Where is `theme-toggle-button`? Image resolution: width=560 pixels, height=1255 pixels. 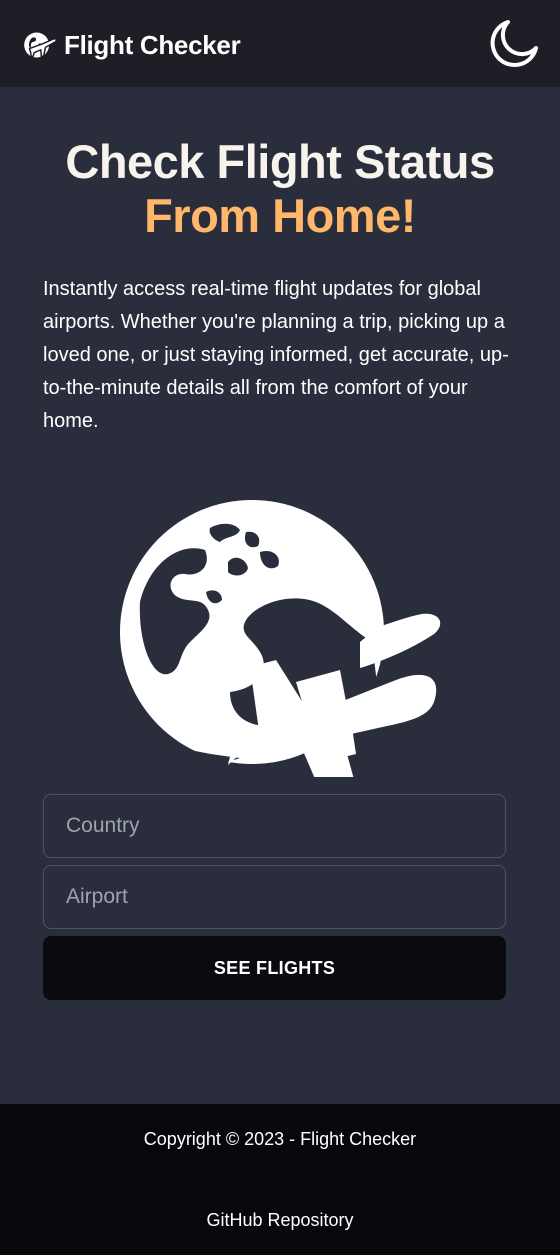
theme-toggle-button is located at coordinates (512, 44).